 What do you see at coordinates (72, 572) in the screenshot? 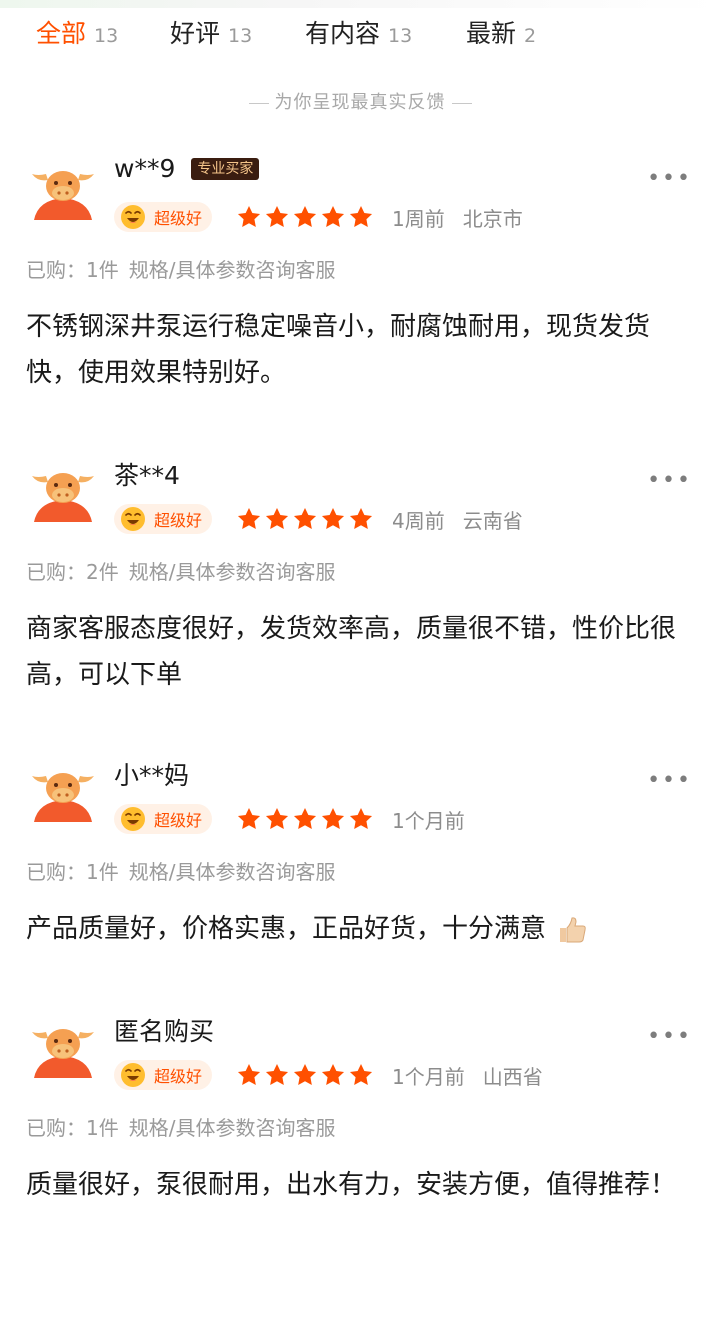
I see `purchase-quantity: 已购：2件` at bounding box center [72, 572].